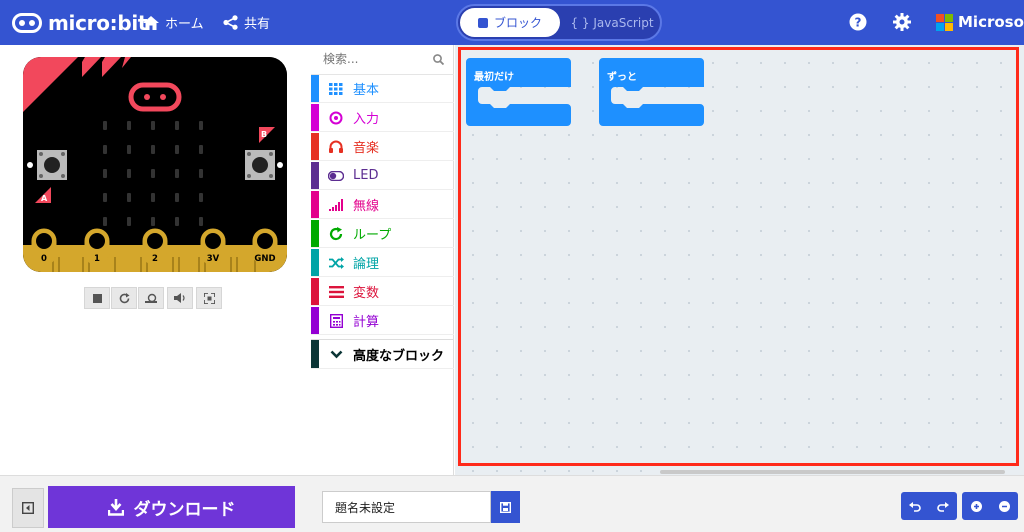 The height and width of the screenshot is (532, 1024). I want to click on pin-0-label: 0, so click(44, 259).